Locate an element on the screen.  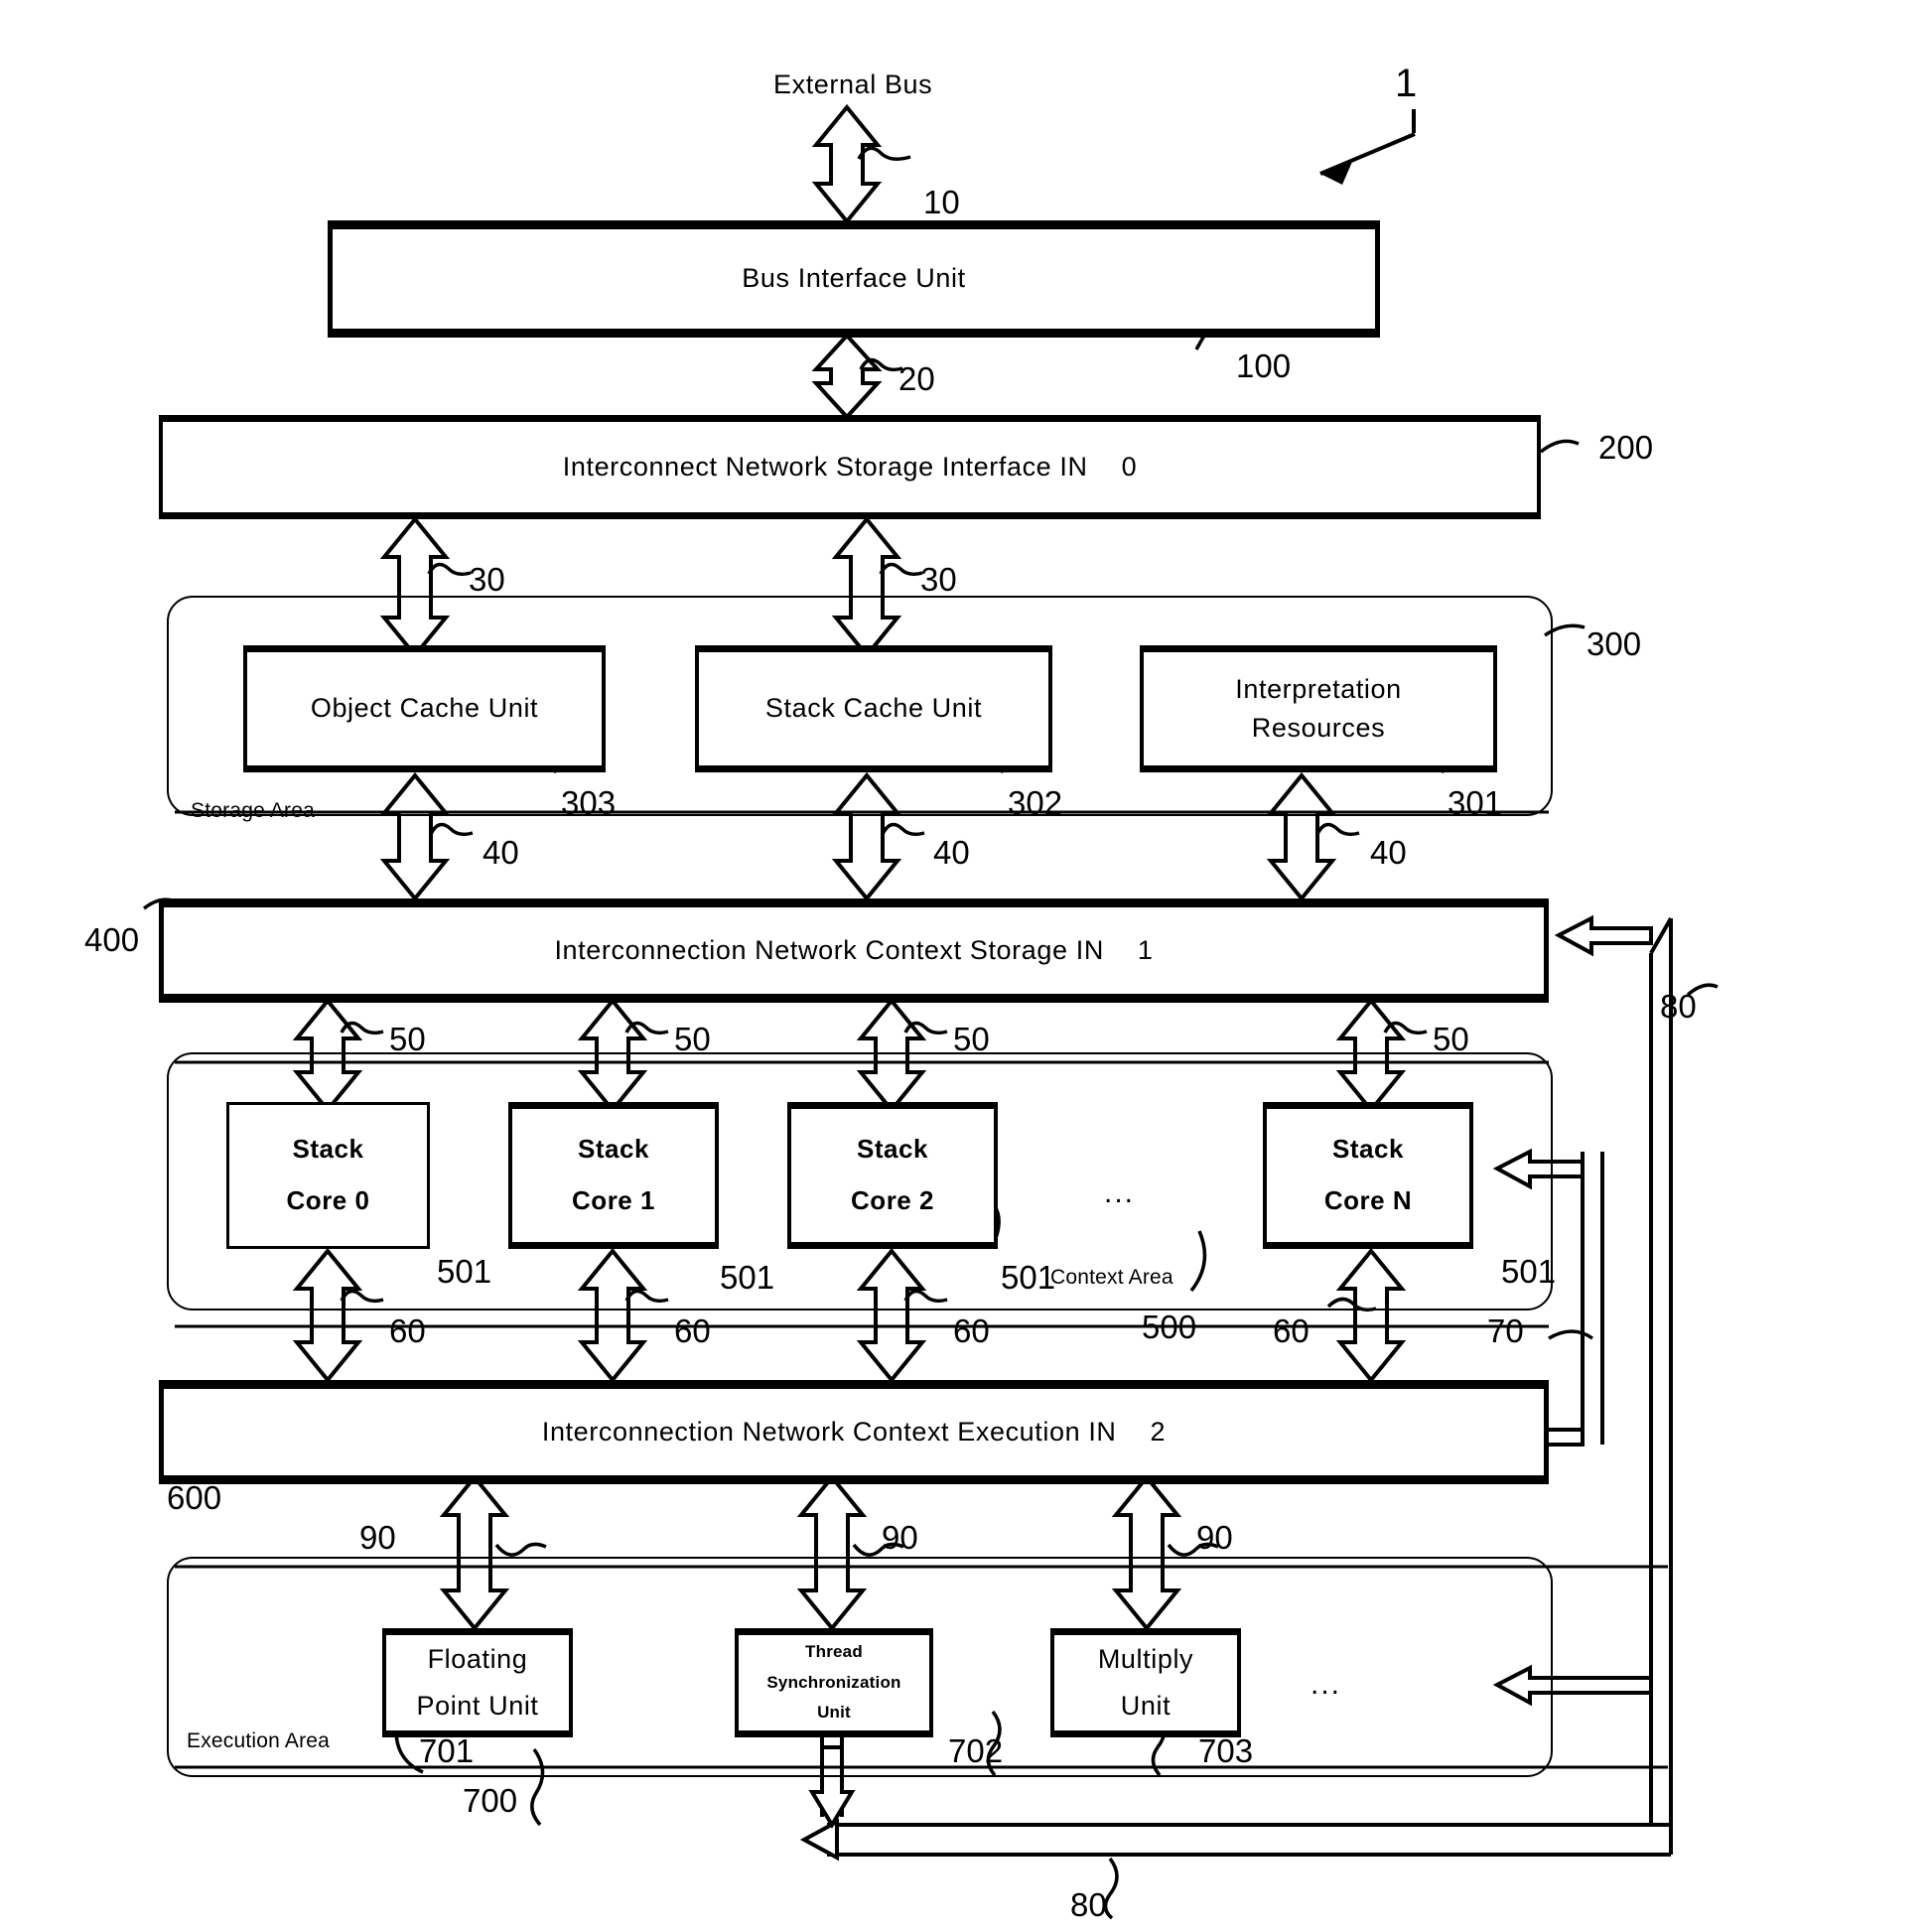
arrow-biu-storage-in is located at coordinates (847, 377).